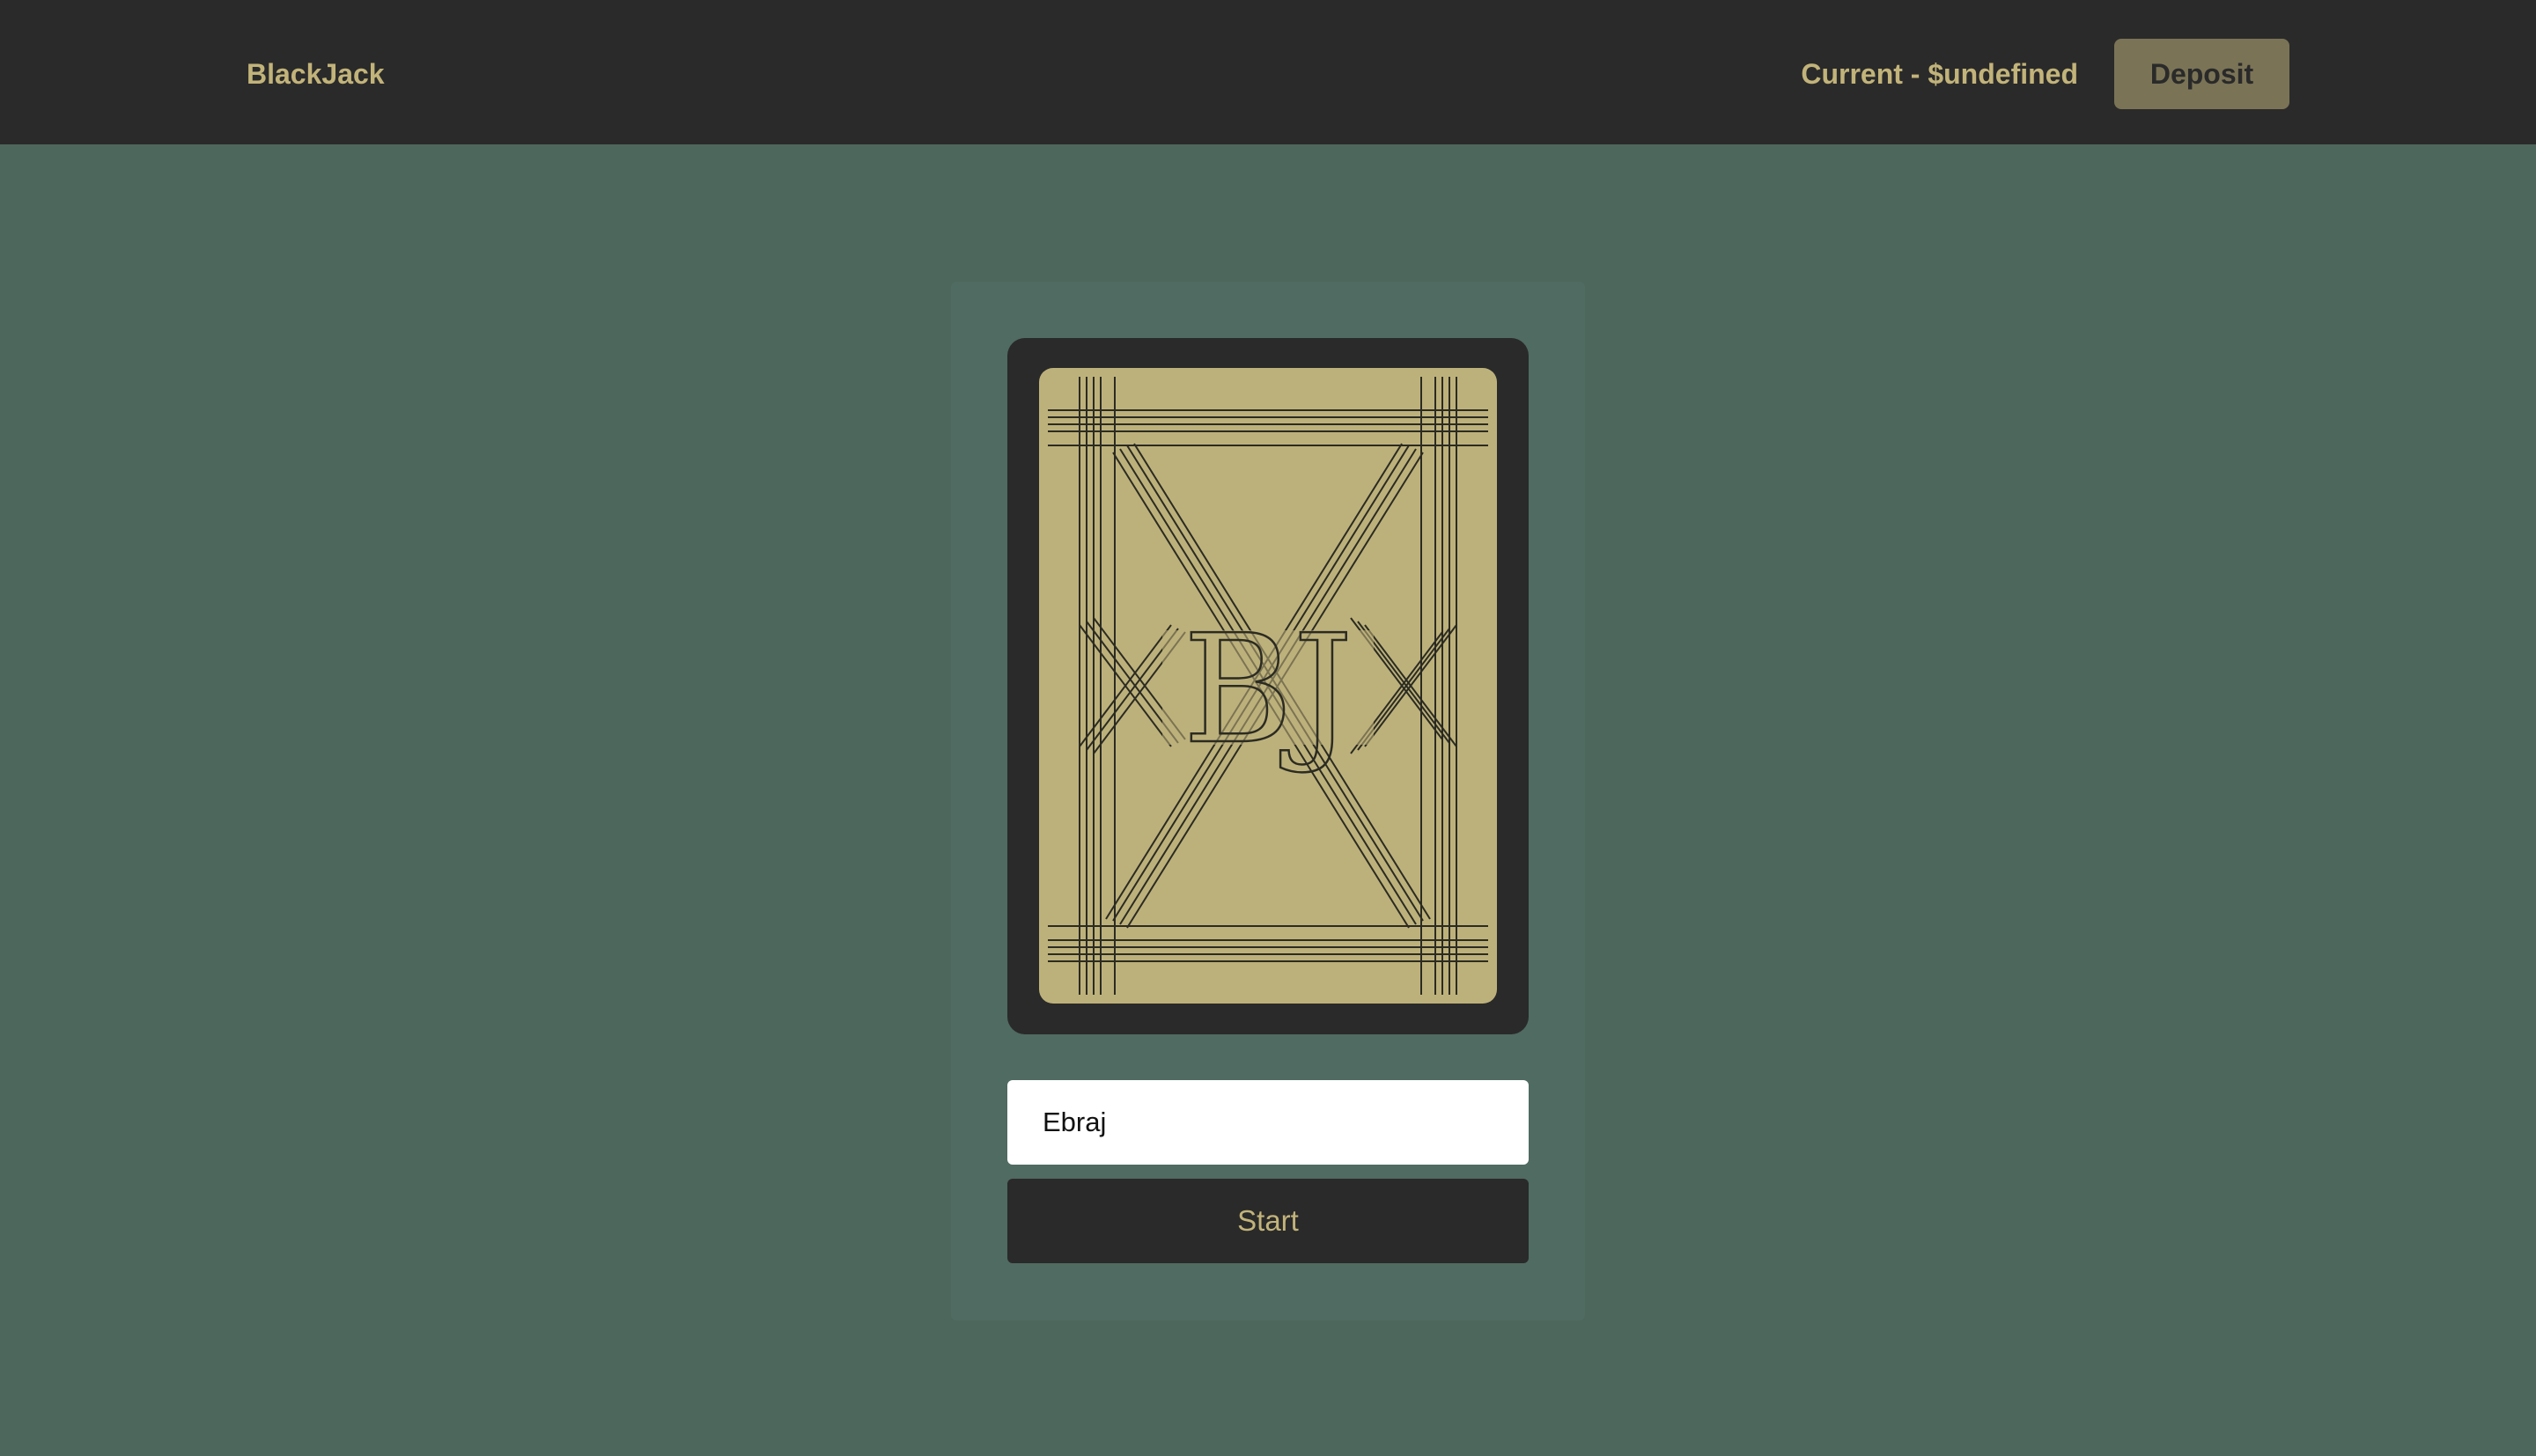 The image size is (2536, 1456). I want to click on balance-display: Current - $undefined, so click(1940, 74).